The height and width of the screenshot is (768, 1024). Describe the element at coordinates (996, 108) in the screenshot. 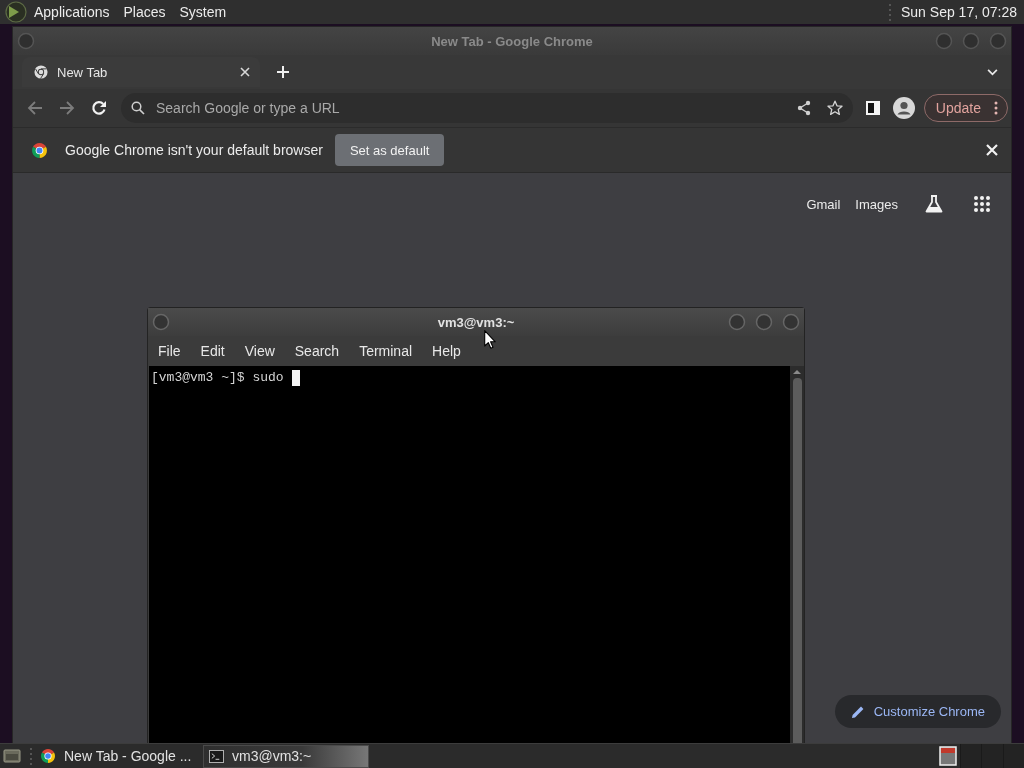

I see `more-vertical-icon` at that location.